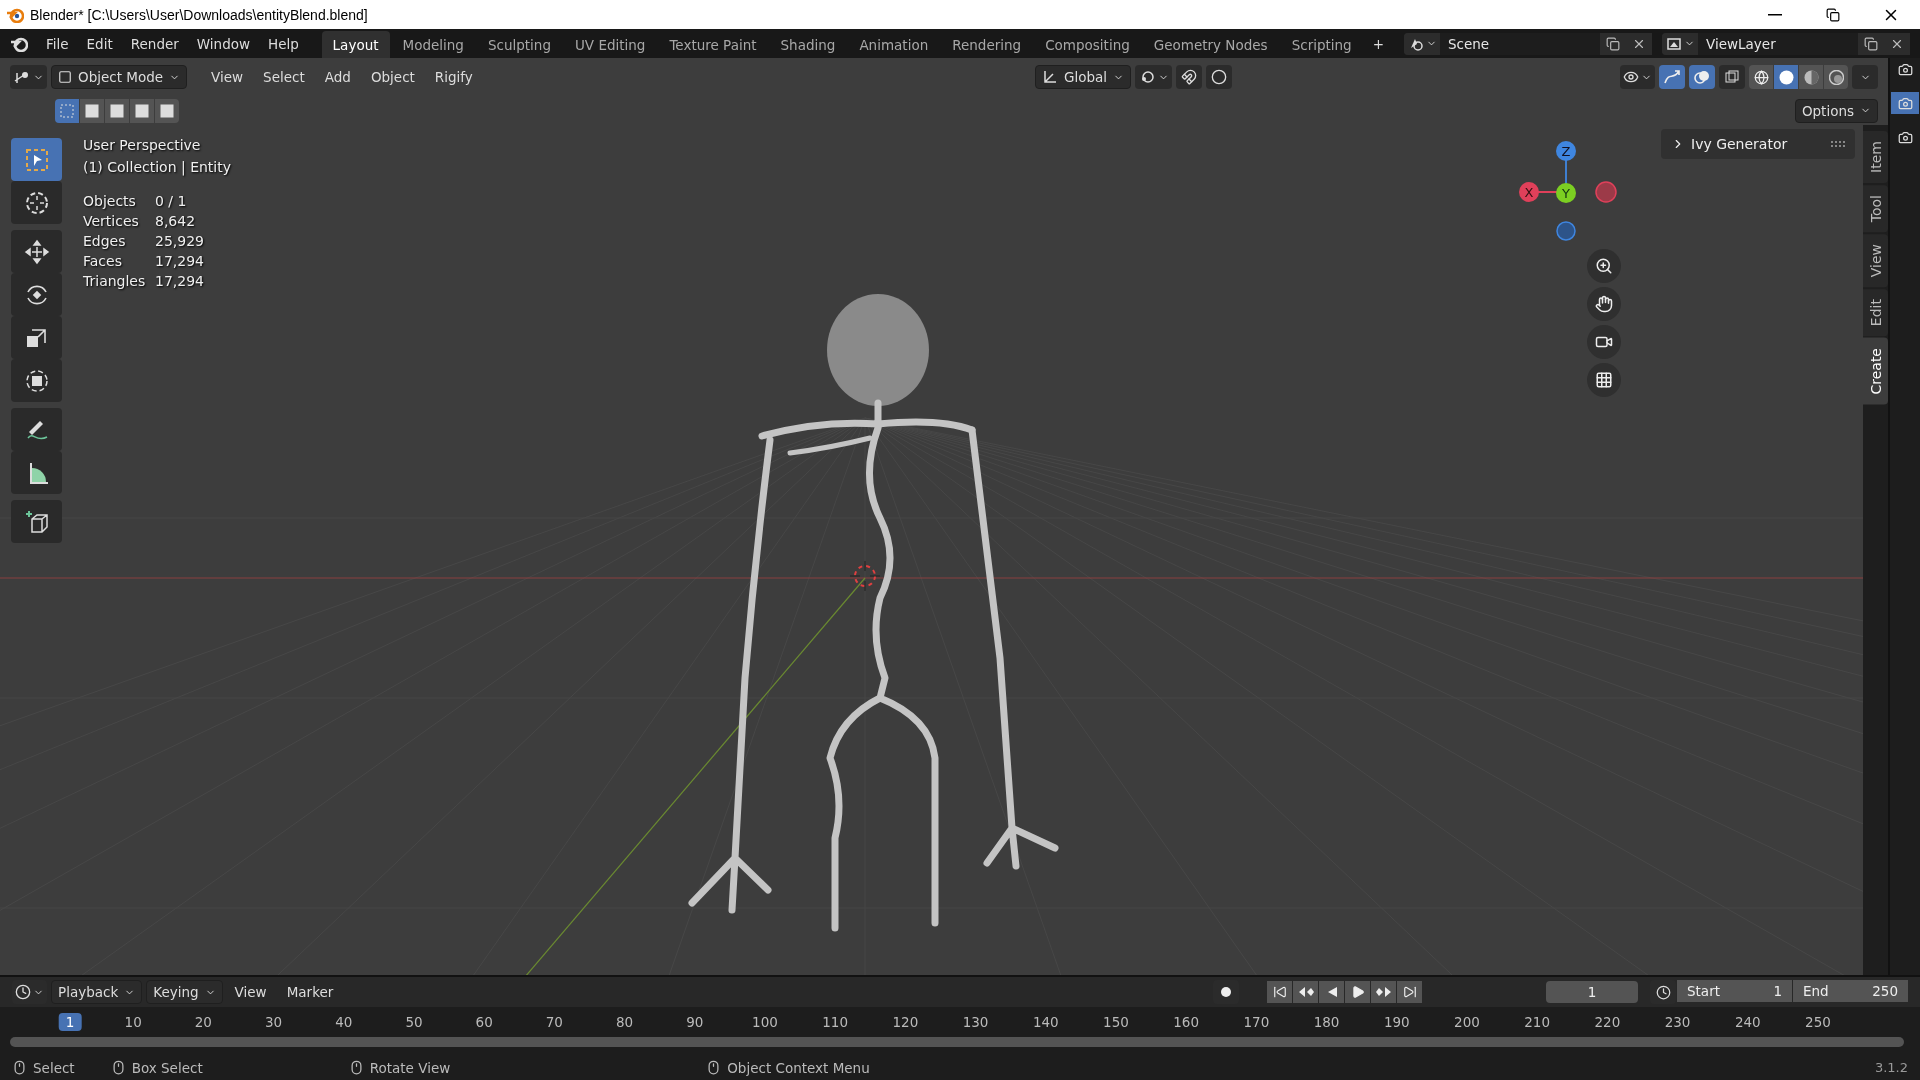 The image size is (1920, 1080). I want to click on menu-item: File, so click(57, 43).